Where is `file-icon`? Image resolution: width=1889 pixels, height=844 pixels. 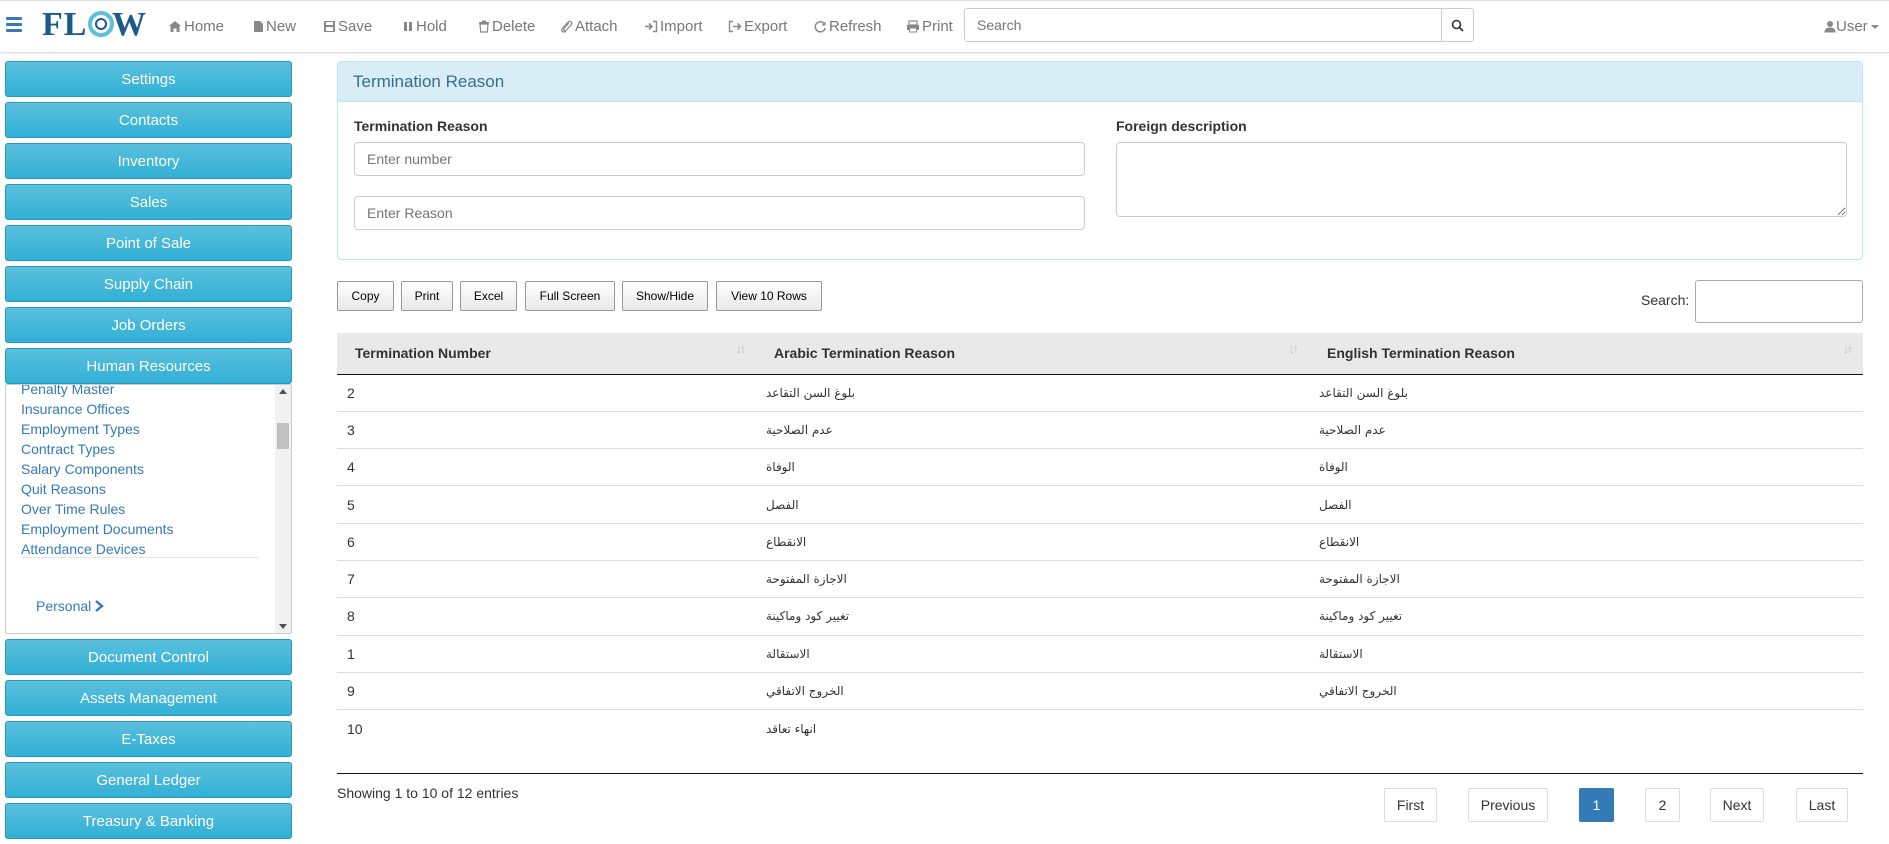 file-icon is located at coordinates (258, 26).